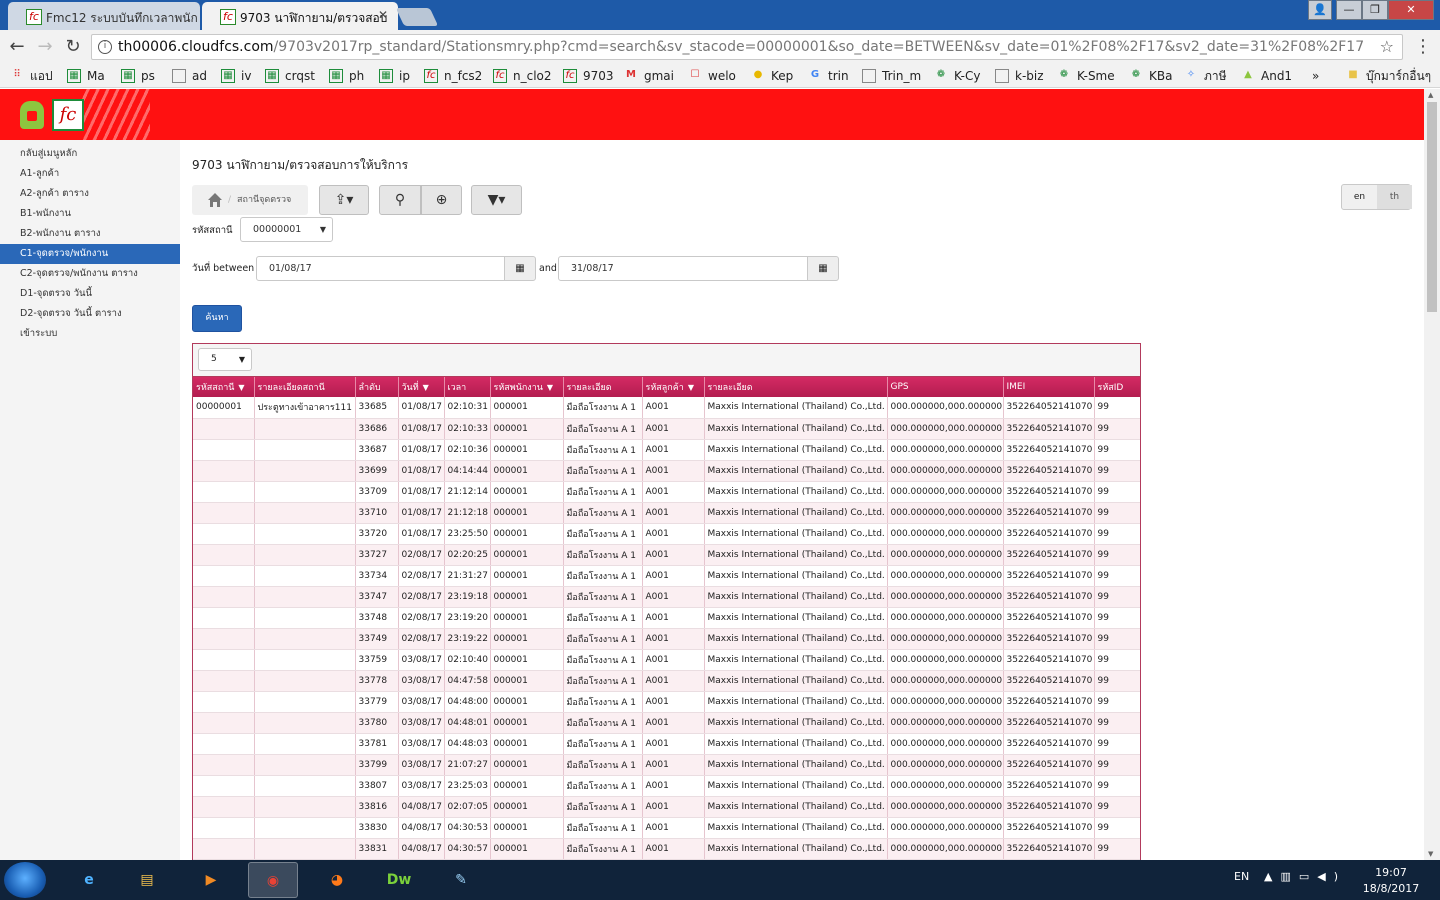 Image resolution: width=1440 pixels, height=900 pixels. Describe the element at coordinates (1049, 387) in the screenshot. I see `column-header: IMEI` at that location.